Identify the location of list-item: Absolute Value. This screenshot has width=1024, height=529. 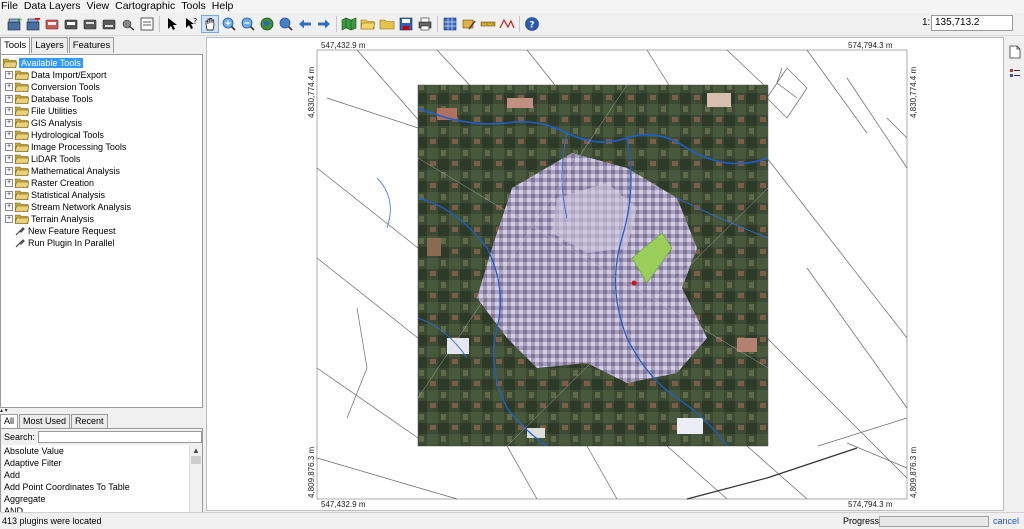
(95, 451).